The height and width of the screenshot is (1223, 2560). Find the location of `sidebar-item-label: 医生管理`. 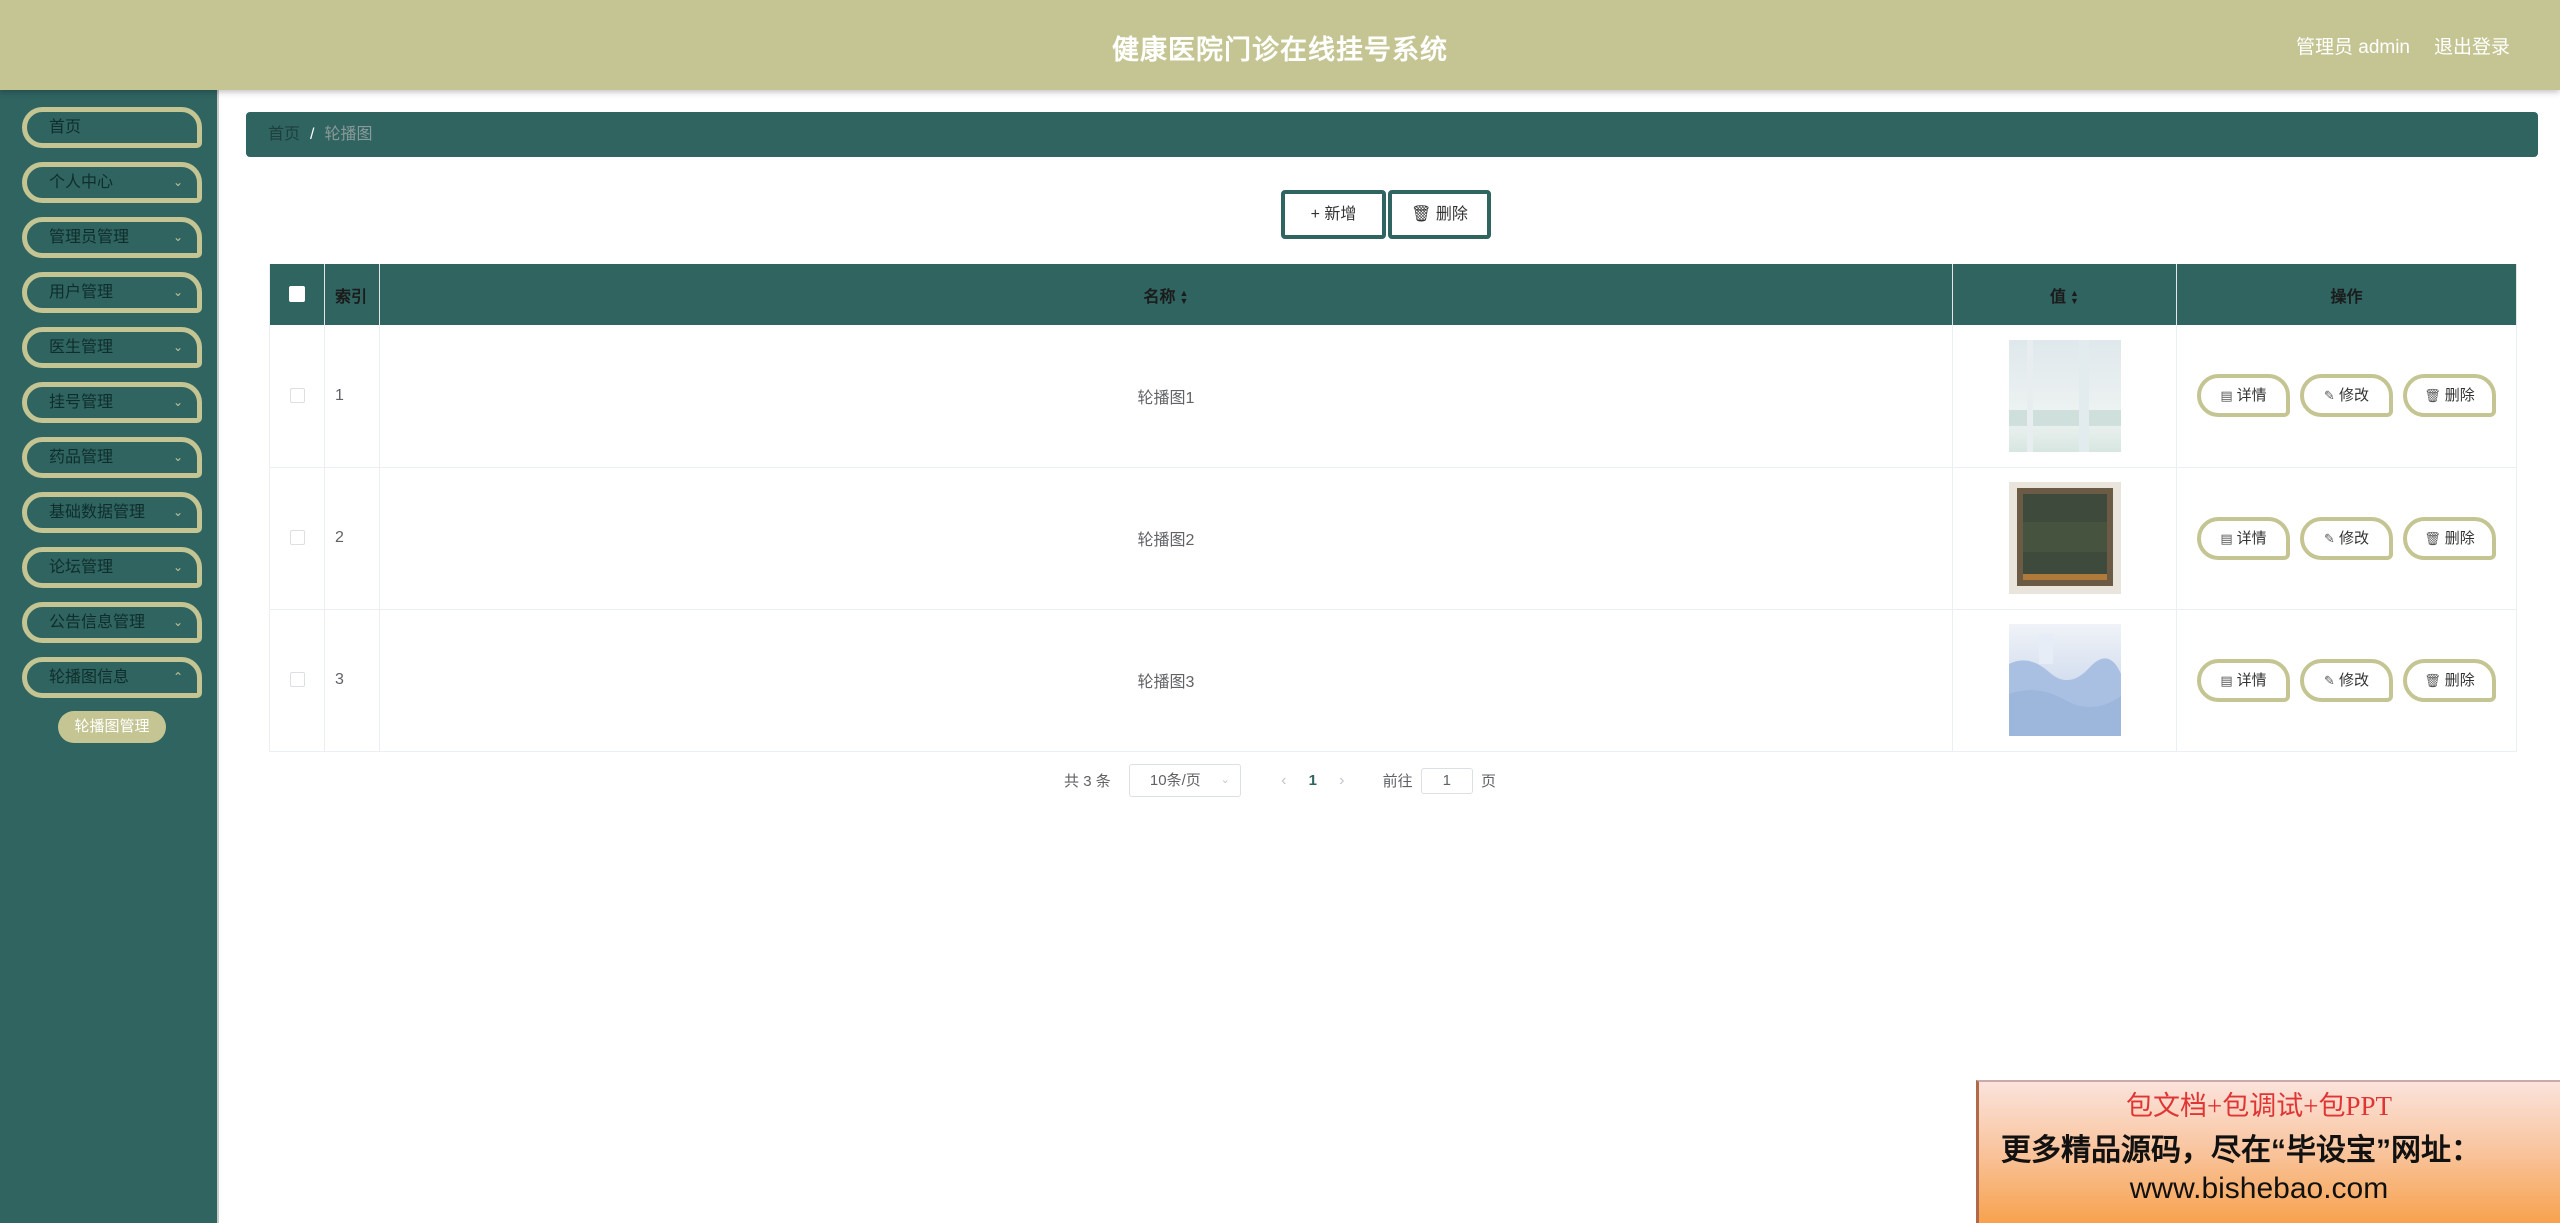

sidebar-item-label: 医生管理 is located at coordinates (81, 347).